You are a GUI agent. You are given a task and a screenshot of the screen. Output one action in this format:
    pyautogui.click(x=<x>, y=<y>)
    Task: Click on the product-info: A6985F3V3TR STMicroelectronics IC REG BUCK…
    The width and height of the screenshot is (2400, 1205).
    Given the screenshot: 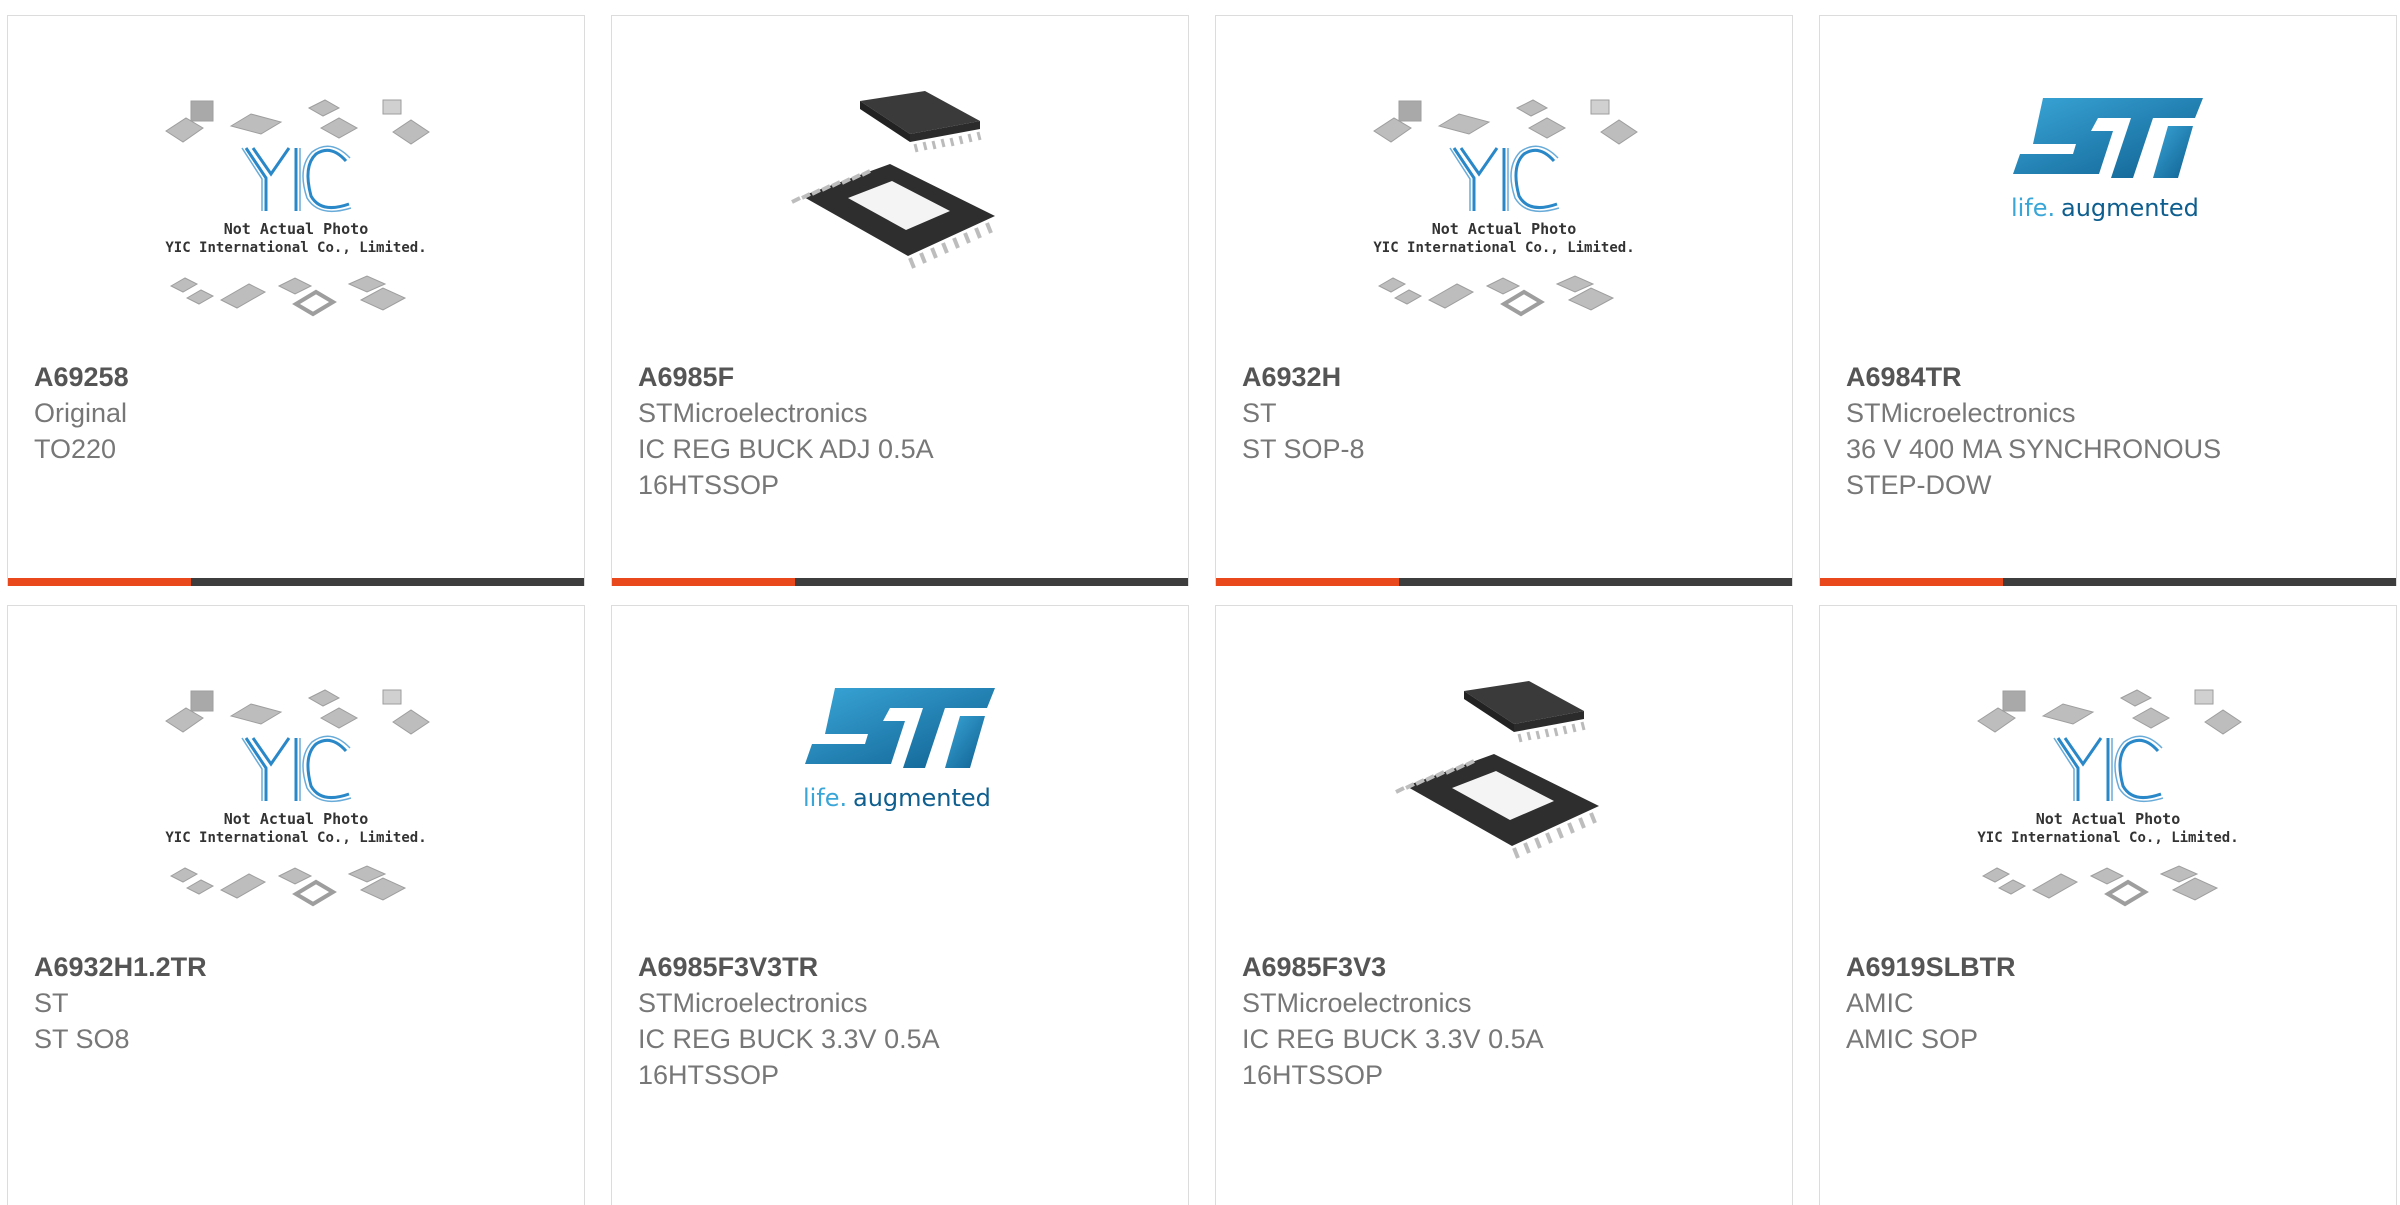 What is the action you would take?
    pyautogui.click(x=903, y=1021)
    